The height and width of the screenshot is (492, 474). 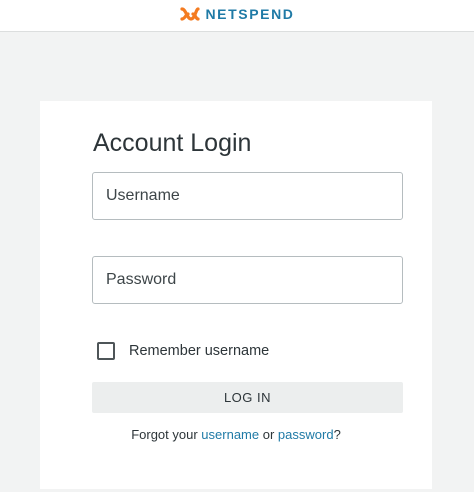 I want to click on page-title: Account Login, so click(x=172, y=143).